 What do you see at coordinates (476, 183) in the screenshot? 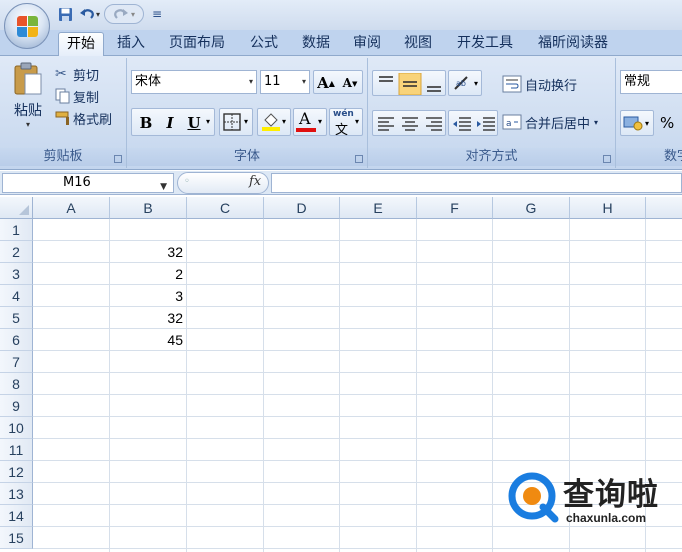
I see `formula-input` at bounding box center [476, 183].